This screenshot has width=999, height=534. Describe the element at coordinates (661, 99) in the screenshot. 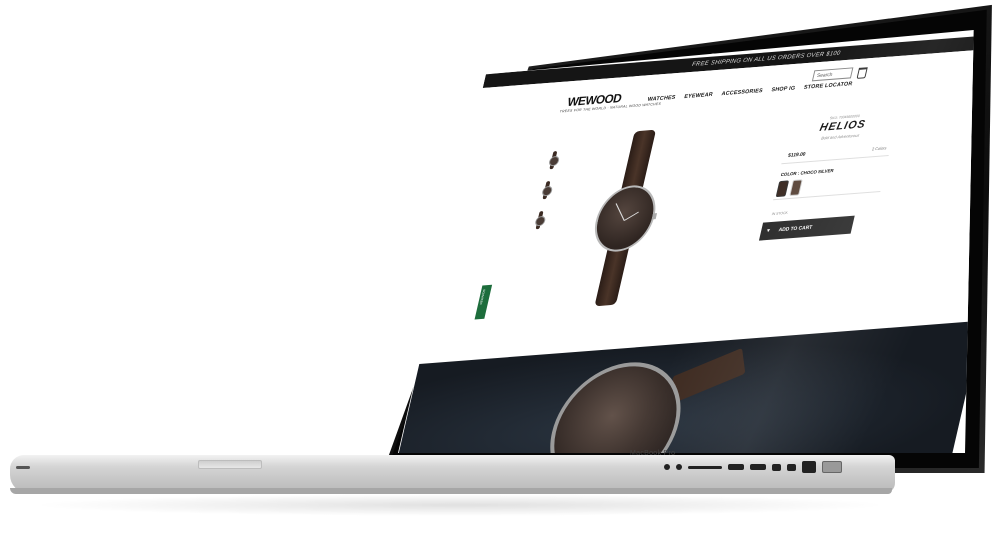

I see `nav-watches: WATCHES` at that location.